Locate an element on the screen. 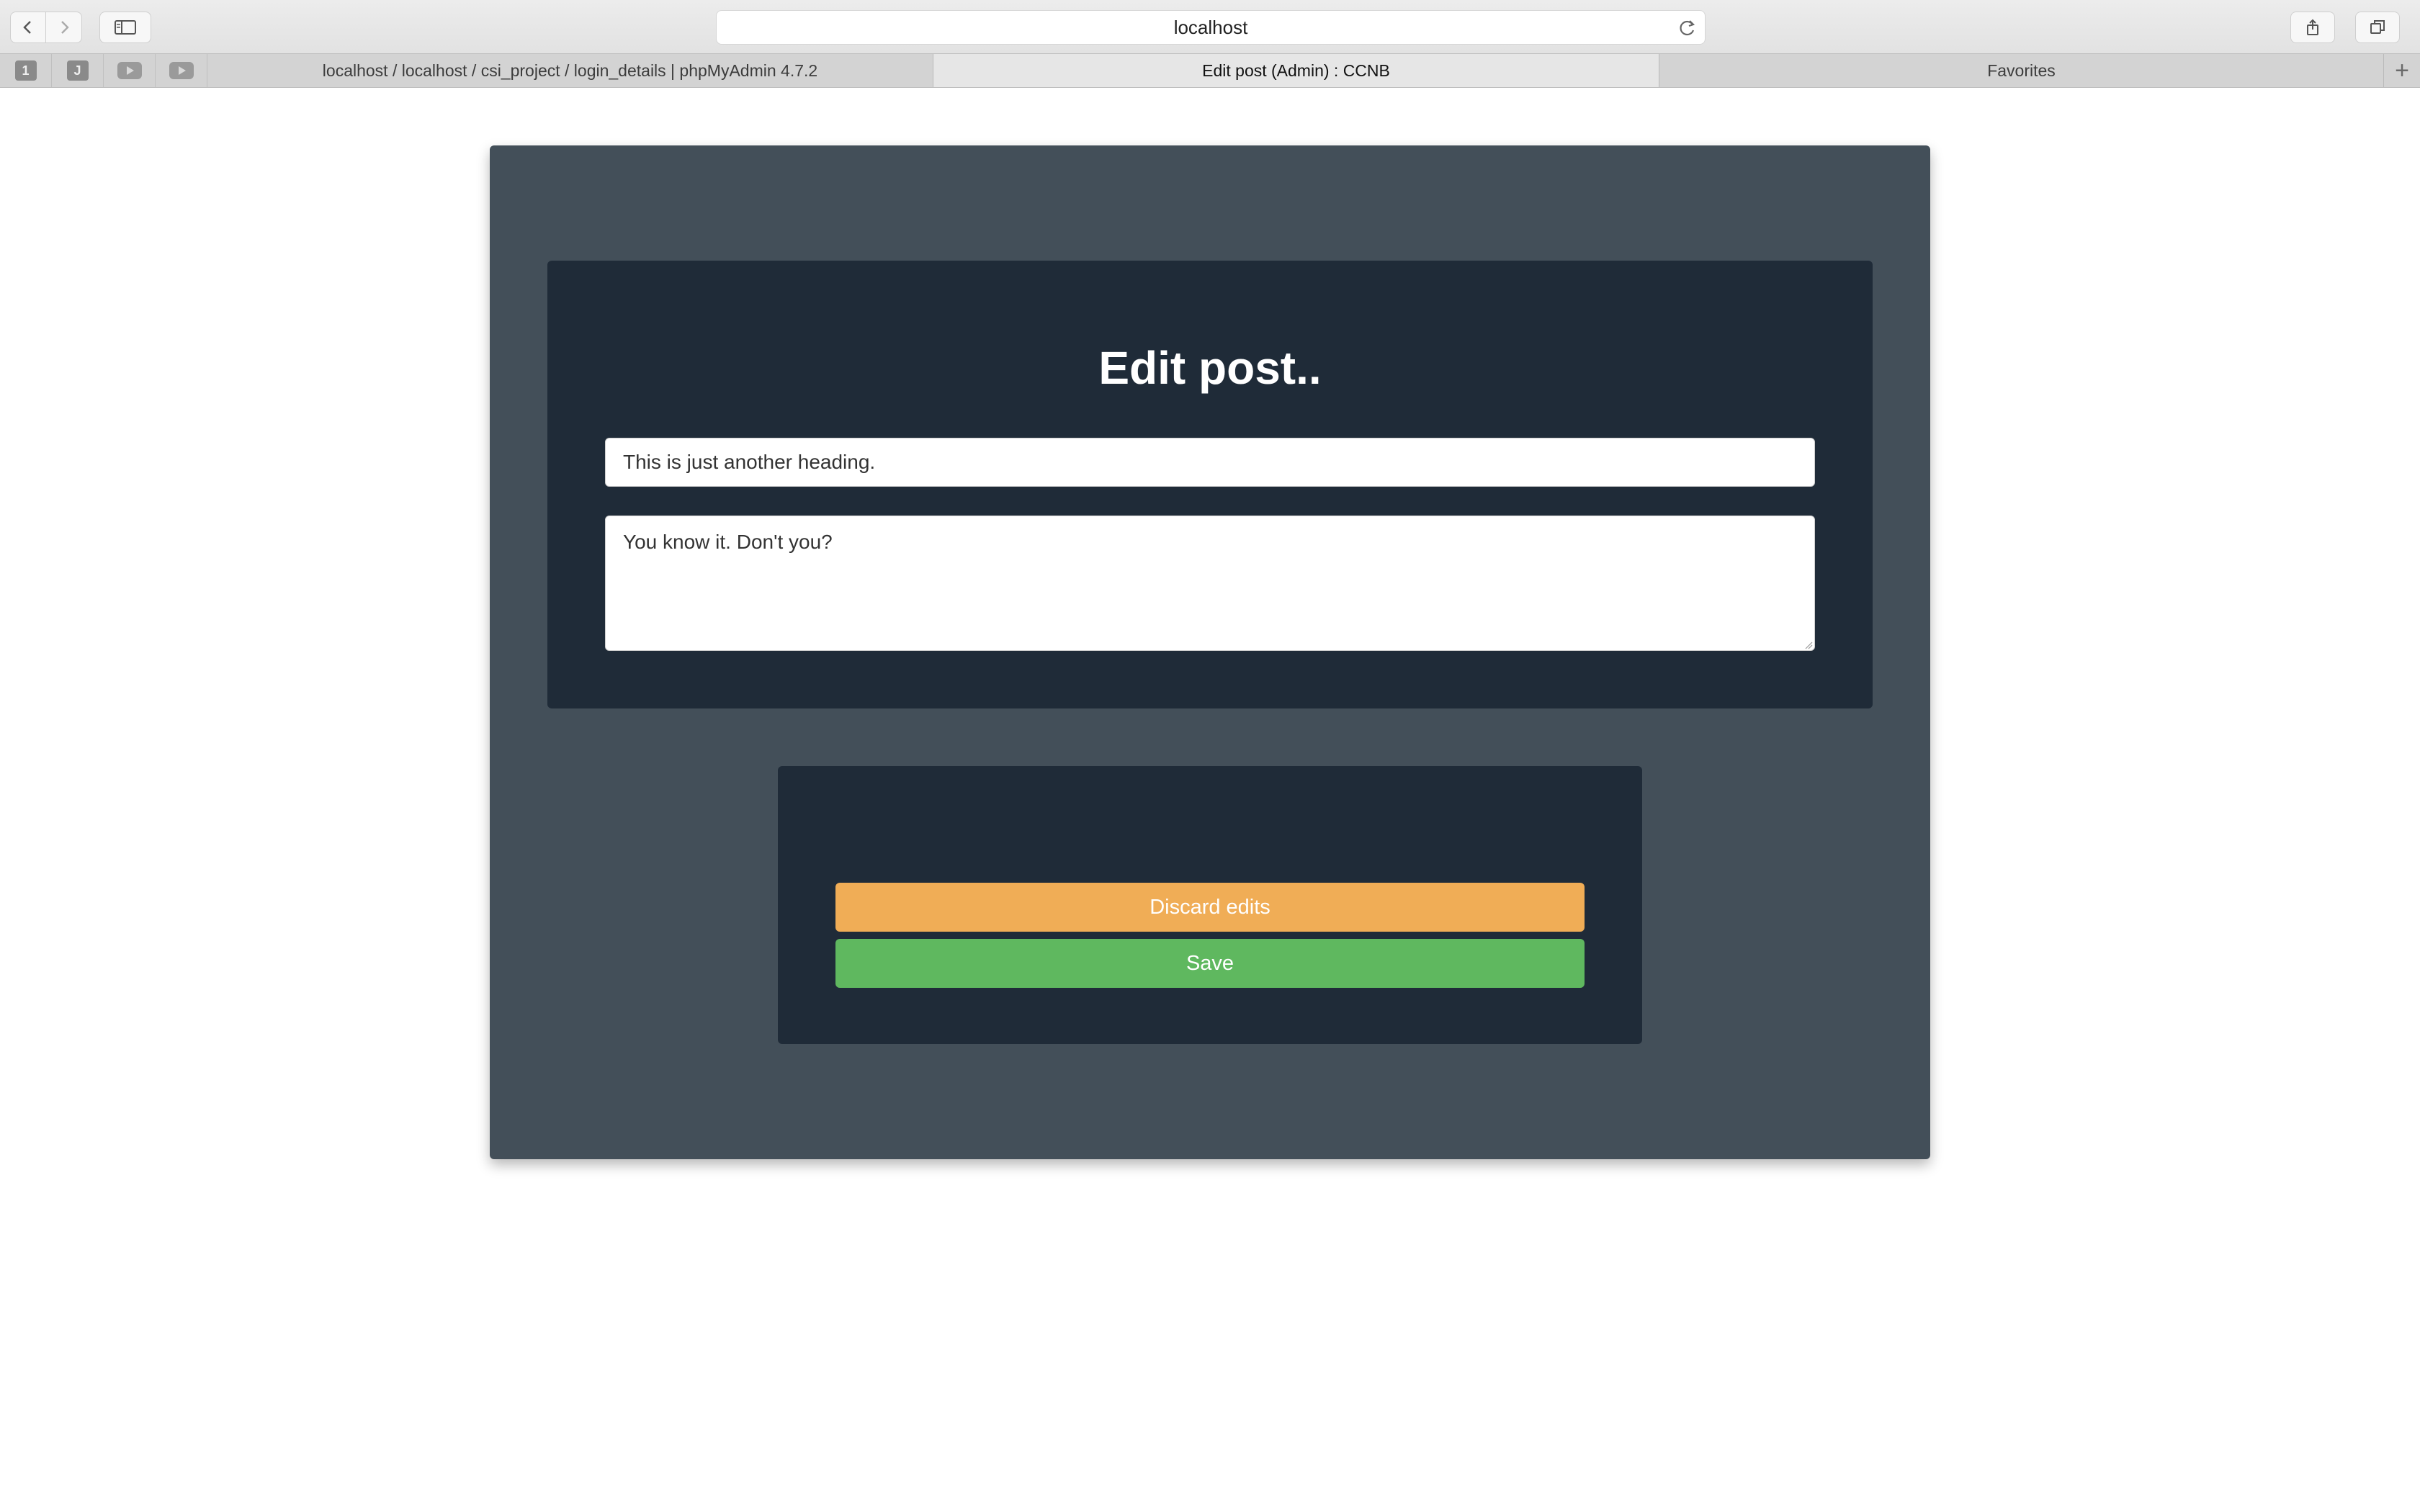 This screenshot has width=2420, height=1512. tabs-icon is located at coordinates (2377, 27).